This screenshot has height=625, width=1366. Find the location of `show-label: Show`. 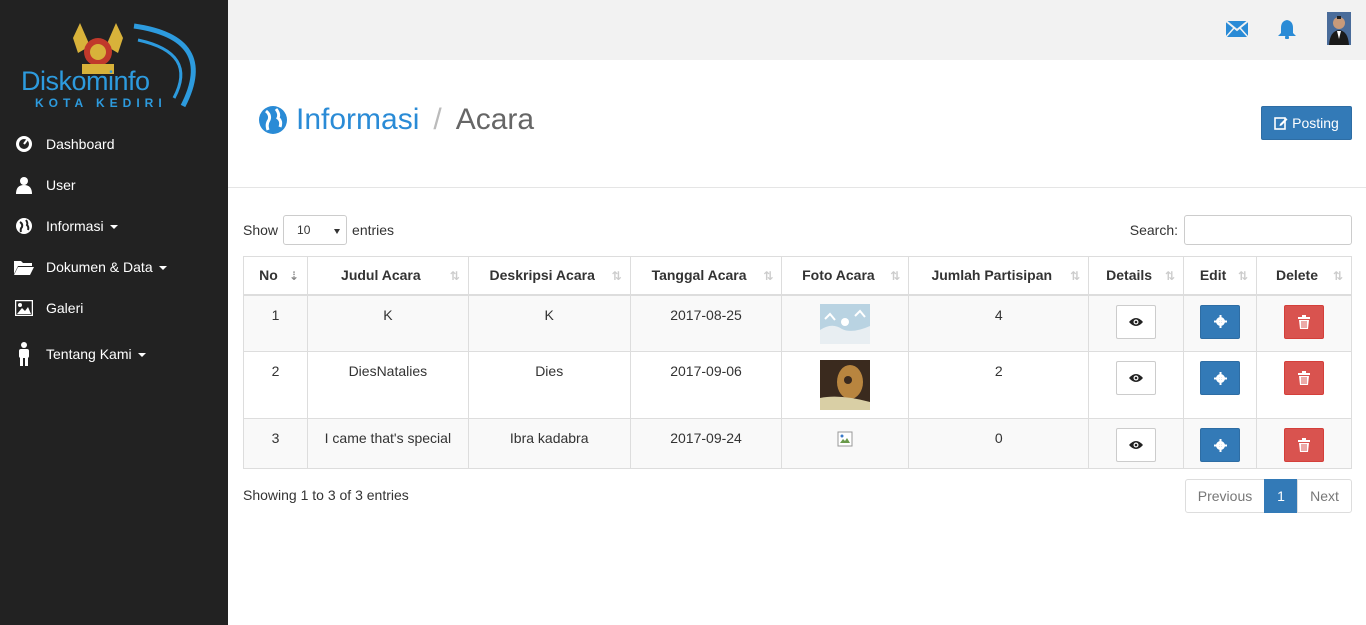

show-label: Show is located at coordinates (261, 230).